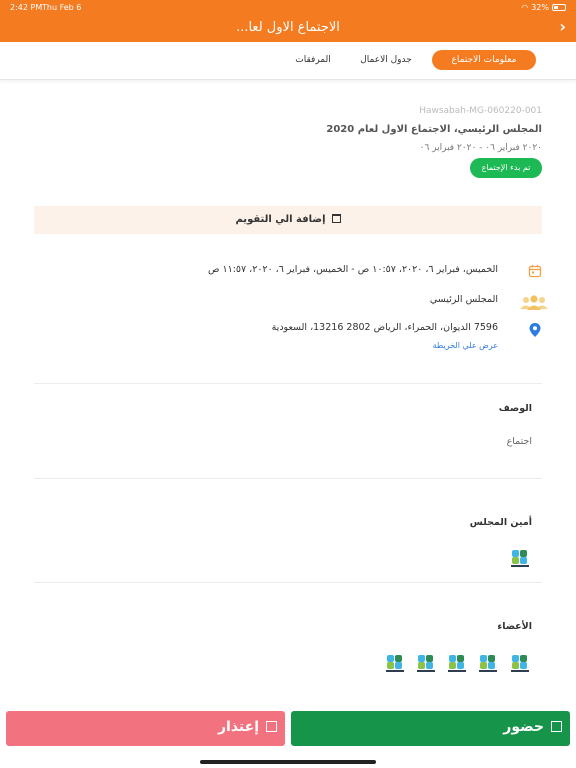  What do you see at coordinates (556, 726) in the screenshot?
I see `attend-checkbox` at bounding box center [556, 726].